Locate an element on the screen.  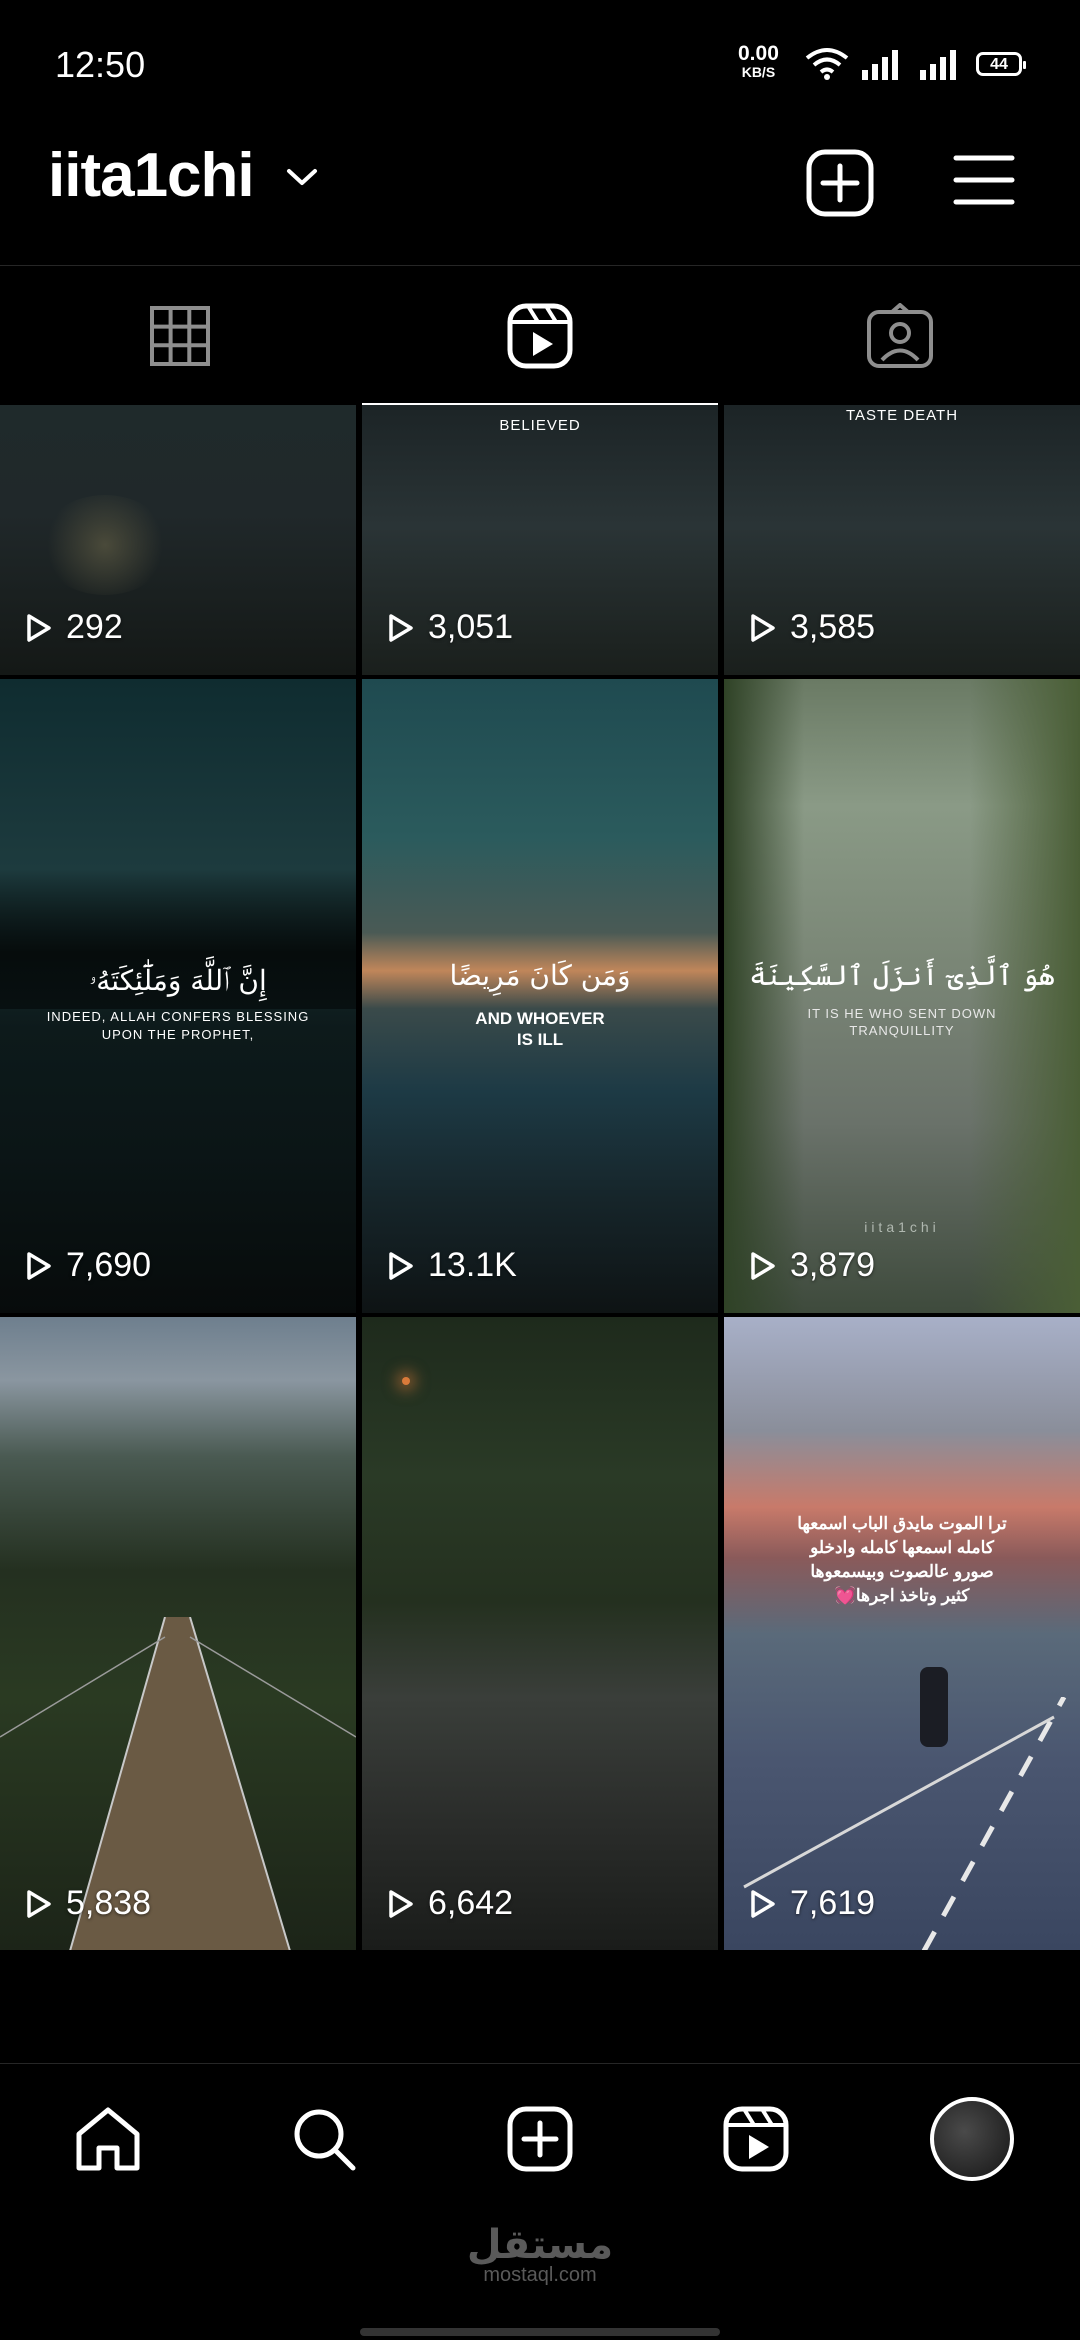
reel-thumbnail: BELIEVED 3,051 is located at coordinates (540, 540).